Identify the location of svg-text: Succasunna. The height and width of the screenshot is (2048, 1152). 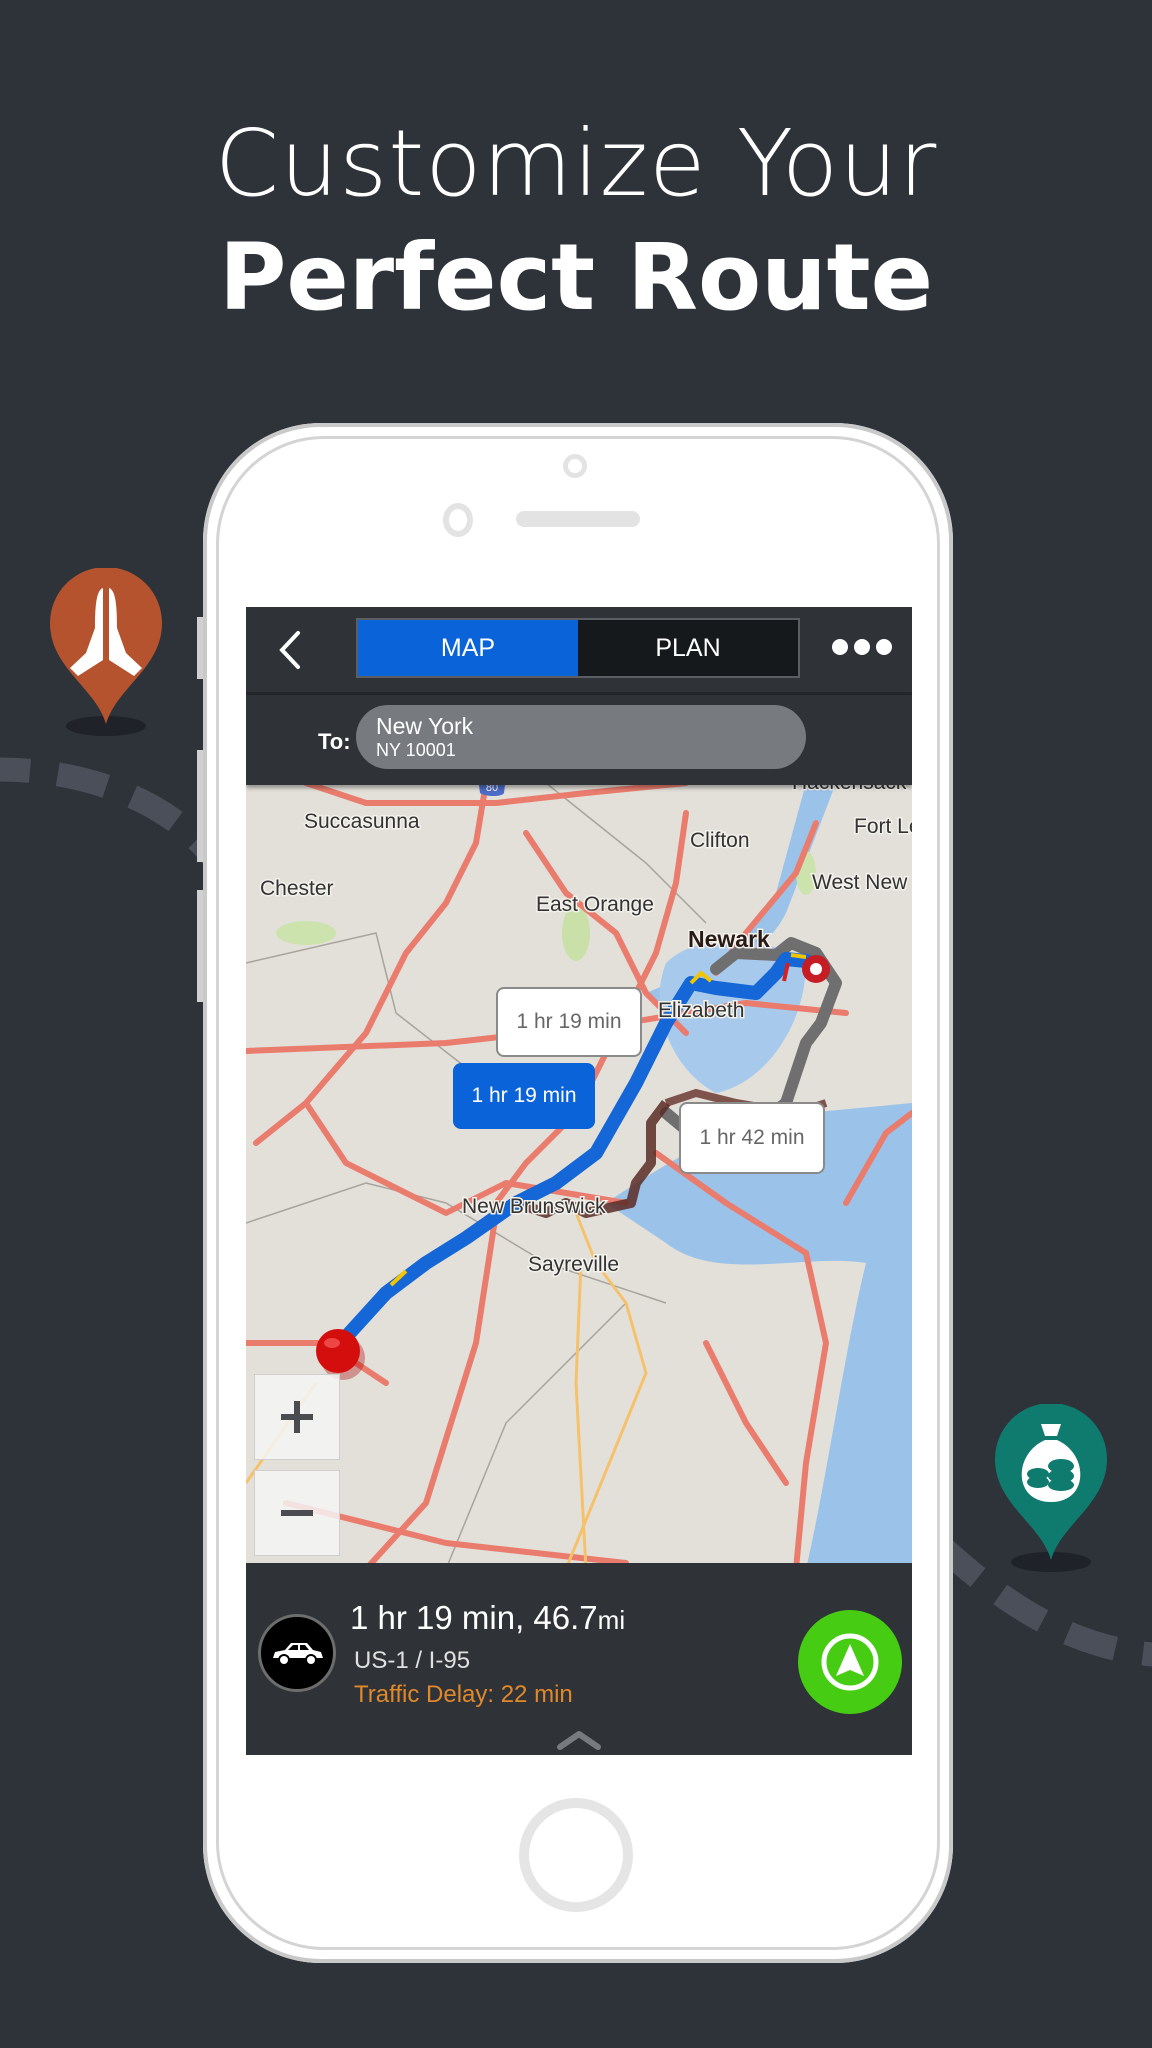
(362, 821).